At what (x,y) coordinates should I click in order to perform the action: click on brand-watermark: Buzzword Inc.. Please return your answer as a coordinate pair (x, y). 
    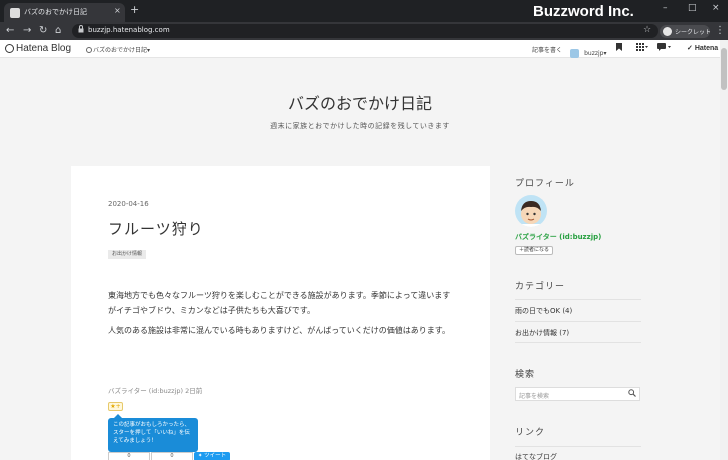
    Looking at the image, I should click on (583, 11).